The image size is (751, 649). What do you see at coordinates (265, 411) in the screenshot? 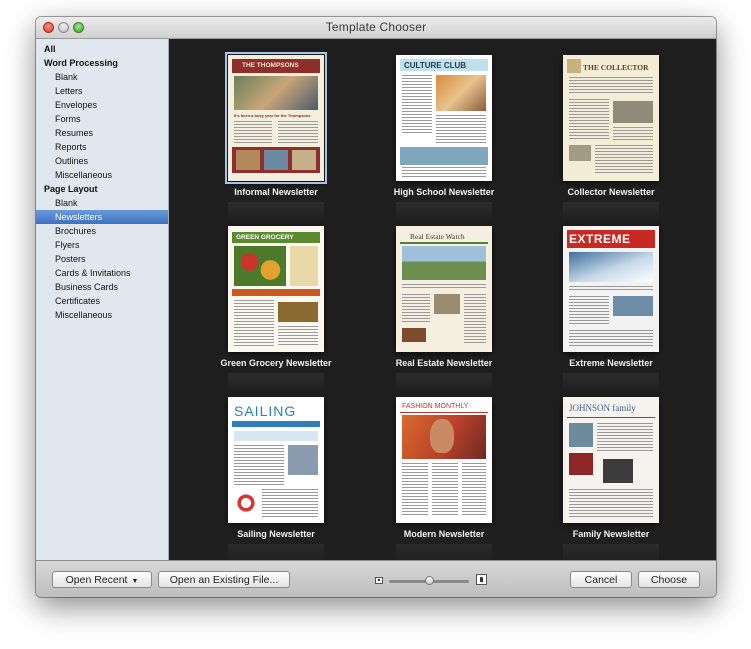
I see `thumb-headline: SAILING` at bounding box center [265, 411].